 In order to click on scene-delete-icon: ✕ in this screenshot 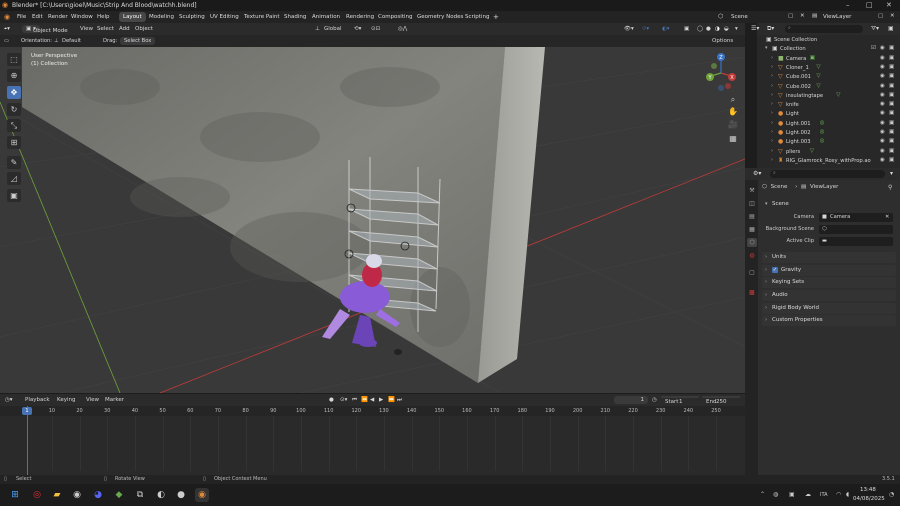, I will do `click(802, 16)`.